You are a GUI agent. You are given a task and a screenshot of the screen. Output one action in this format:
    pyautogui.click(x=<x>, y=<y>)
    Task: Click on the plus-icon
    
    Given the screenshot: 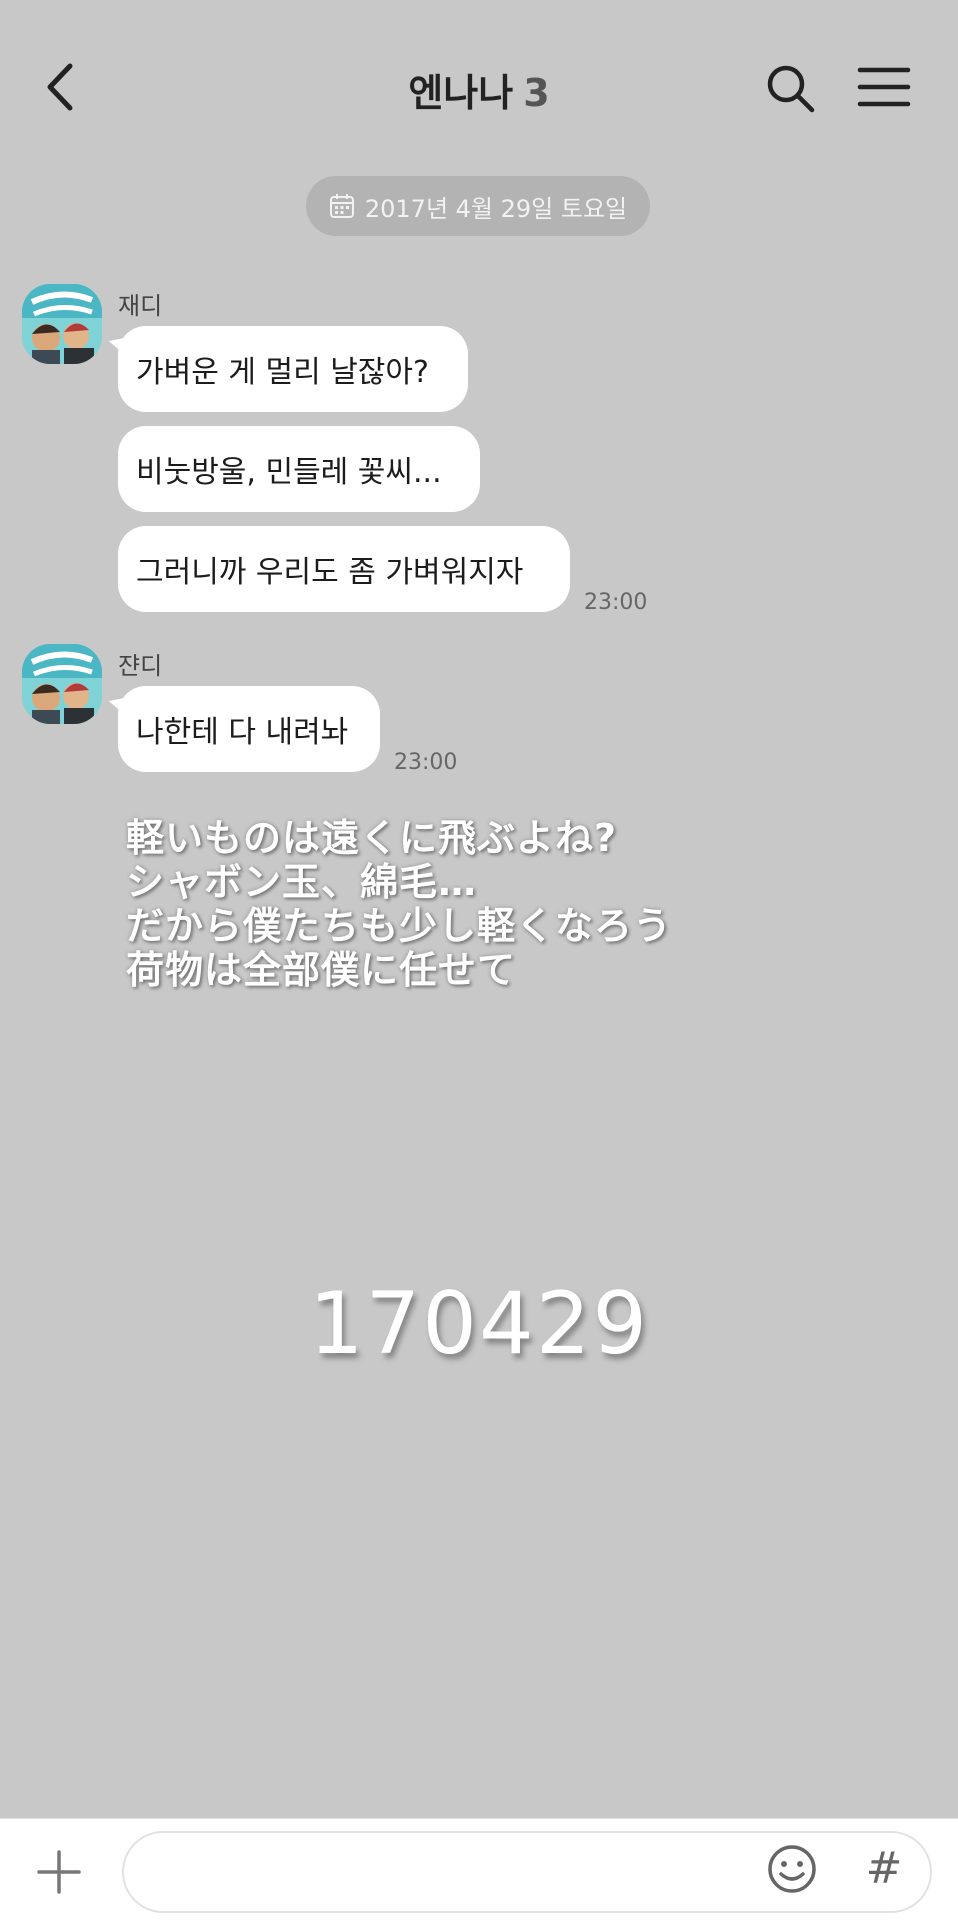 What is the action you would take?
    pyautogui.click(x=59, y=1872)
    